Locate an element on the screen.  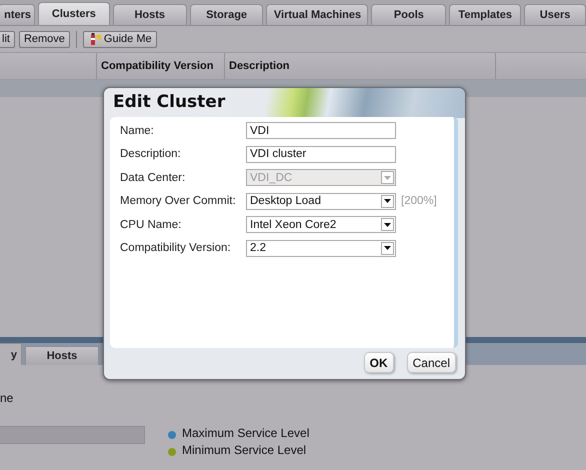
field-label: Compatibility Version: is located at coordinates (176, 248).